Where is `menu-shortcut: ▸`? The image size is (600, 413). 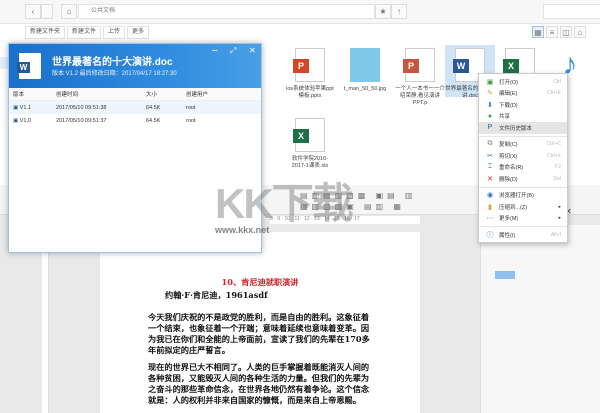 menu-shortcut: ▸ is located at coordinates (559, 218).